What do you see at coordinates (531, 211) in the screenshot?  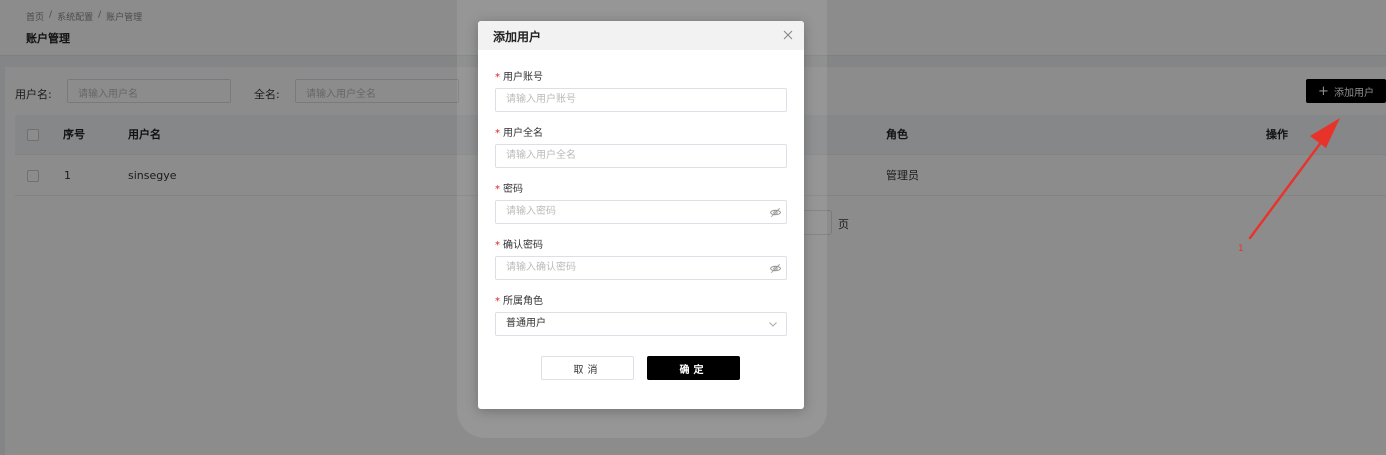 I see `password-placeholder: 请输入密码` at bounding box center [531, 211].